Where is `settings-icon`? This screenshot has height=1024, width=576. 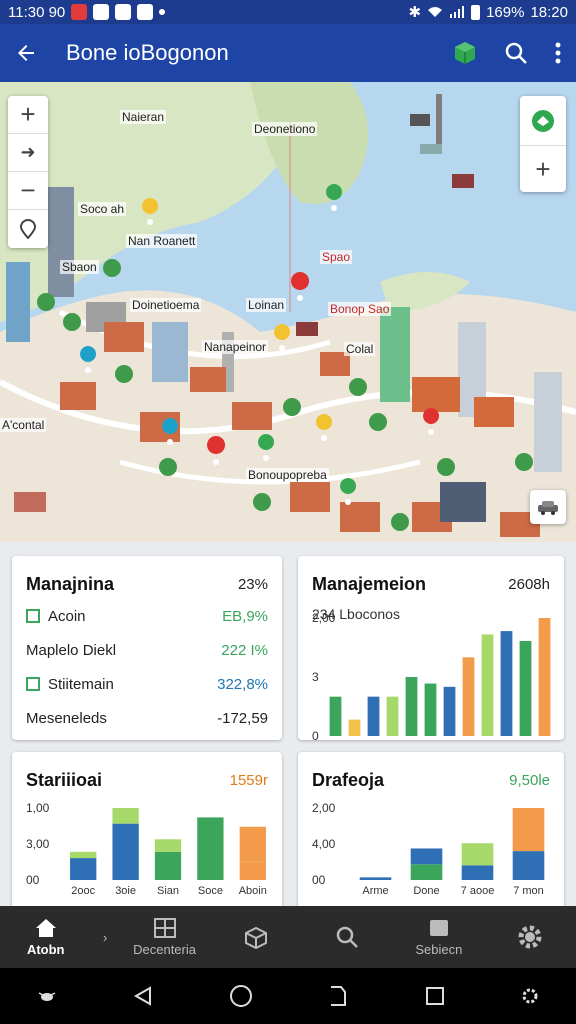 settings-icon is located at coordinates (530, 937).